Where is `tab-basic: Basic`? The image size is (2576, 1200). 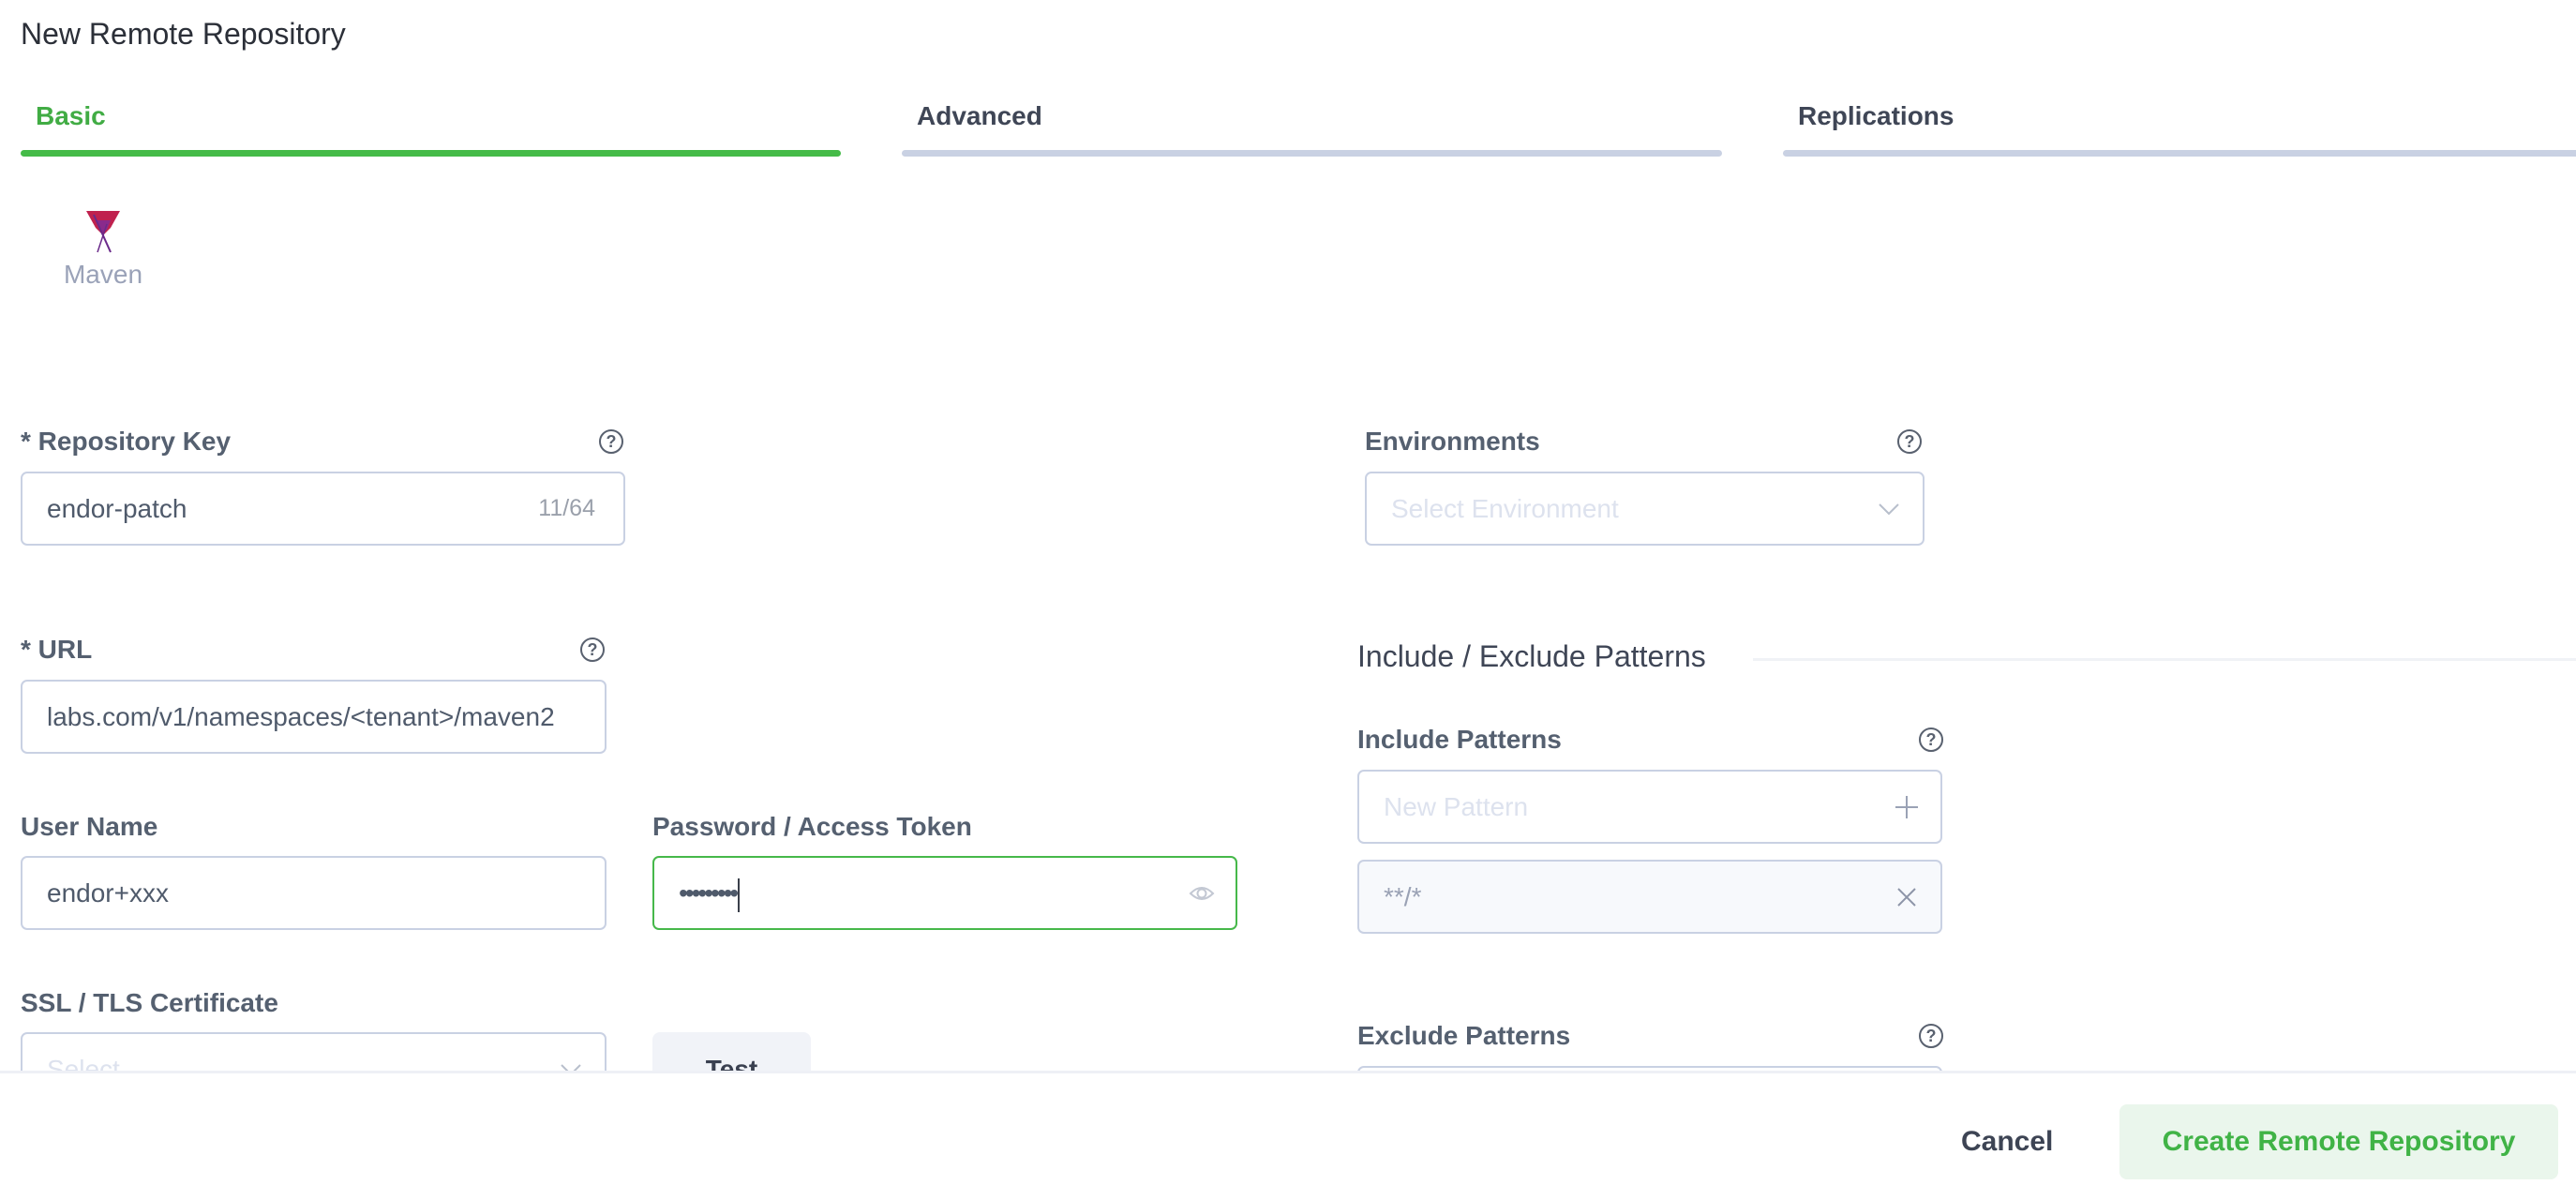 tab-basic: Basic is located at coordinates (431, 130).